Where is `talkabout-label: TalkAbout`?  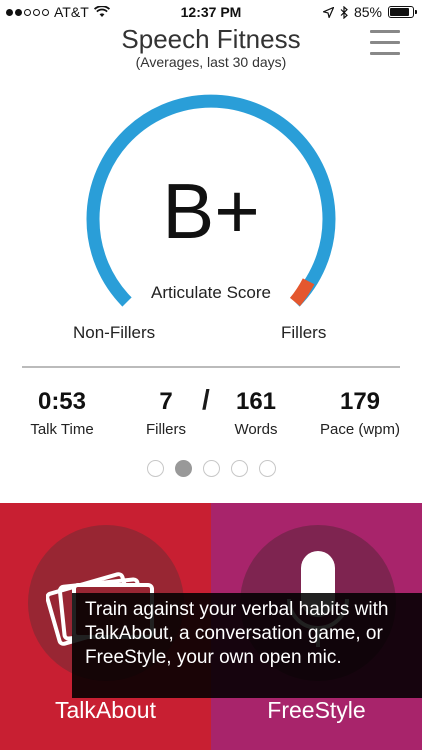
talkabout-label: TalkAbout is located at coordinates (105, 710).